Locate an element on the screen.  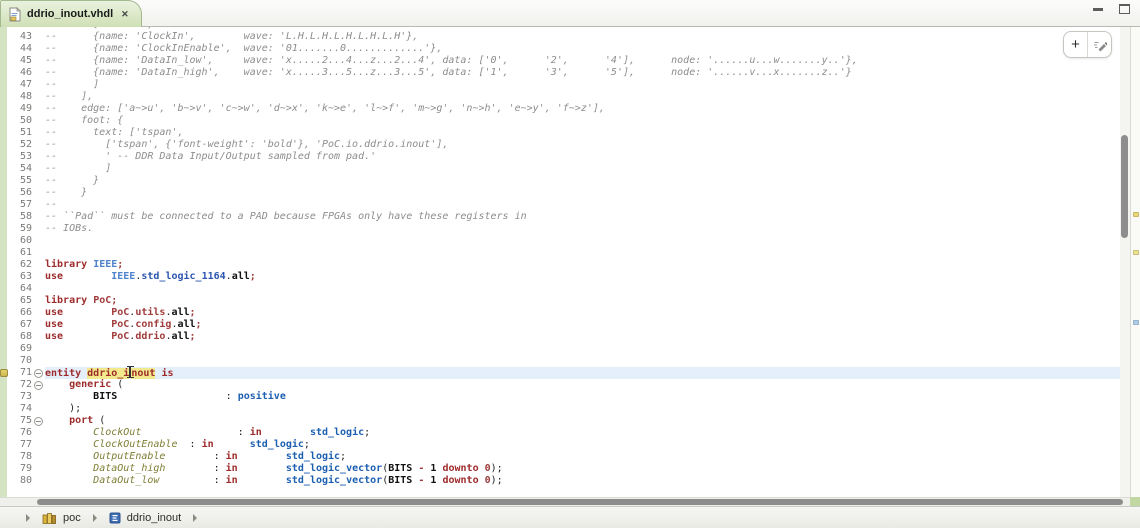
code-line: 63 use IEEE.std_logic_1164.all; is located at coordinates (563, 277).